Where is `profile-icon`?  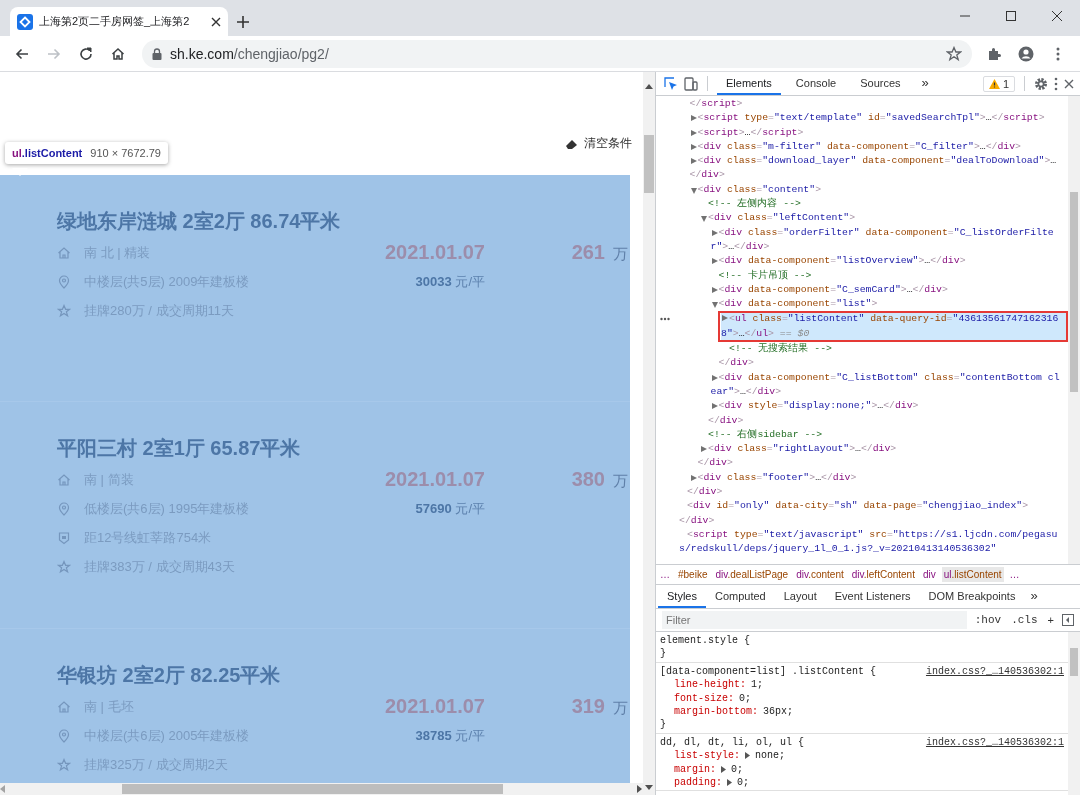 profile-icon is located at coordinates (1026, 53).